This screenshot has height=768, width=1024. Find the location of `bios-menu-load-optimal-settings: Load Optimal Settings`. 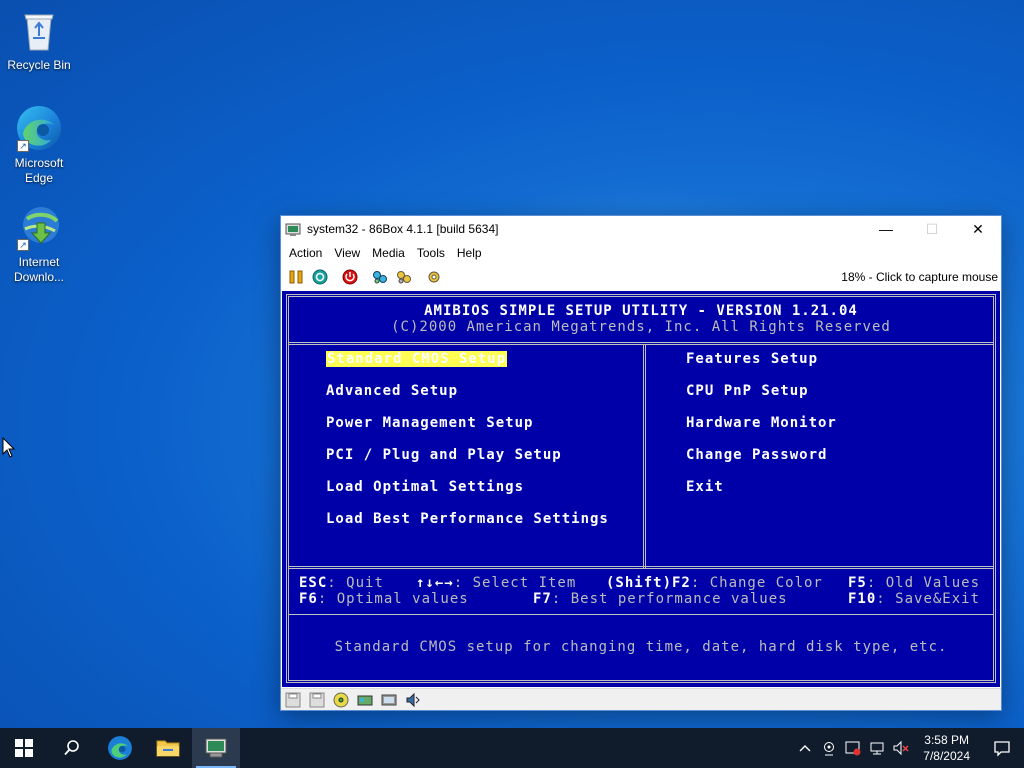

bios-menu-load-optimal-settings: Load Optimal Settings is located at coordinates (425, 487).